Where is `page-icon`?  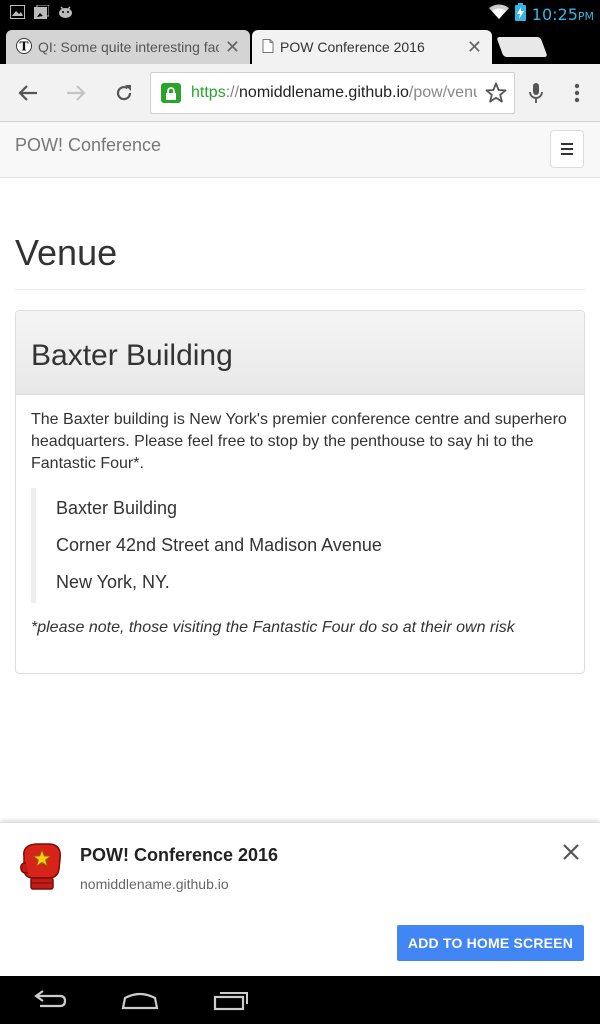 page-icon is located at coordinates (268, 47).